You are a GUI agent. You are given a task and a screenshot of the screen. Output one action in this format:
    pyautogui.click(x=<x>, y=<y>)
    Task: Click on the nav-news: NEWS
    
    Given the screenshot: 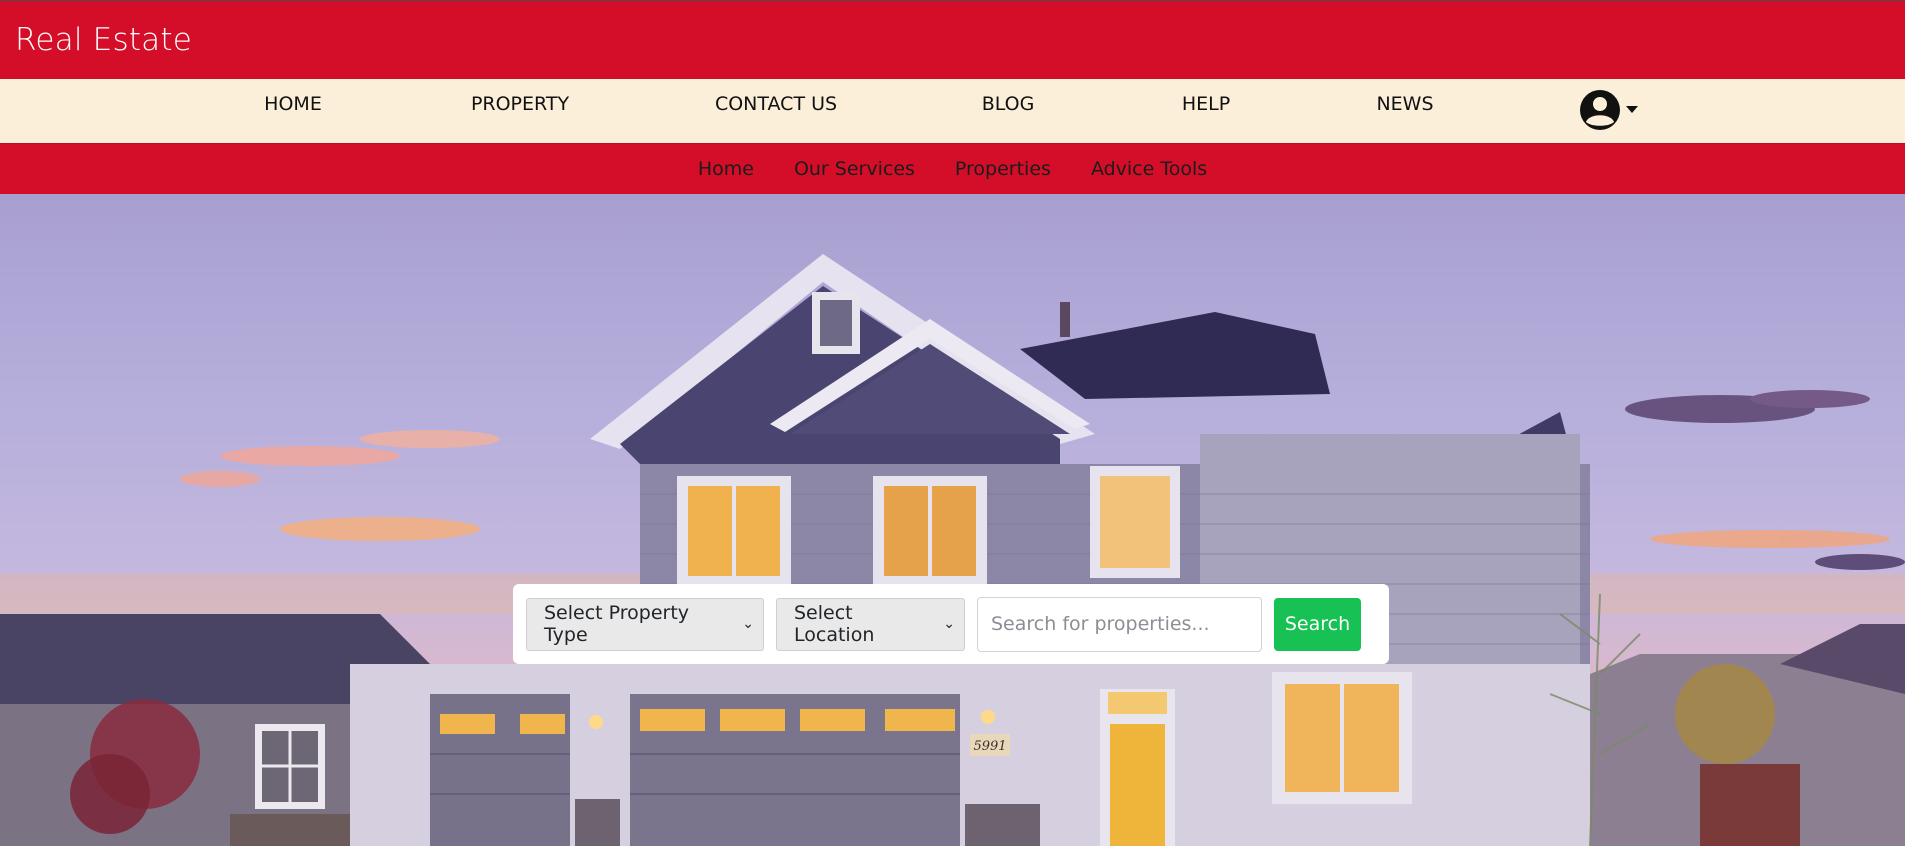 What is the action you would take?
    pyautogui.click(x=1404, y=104)
    